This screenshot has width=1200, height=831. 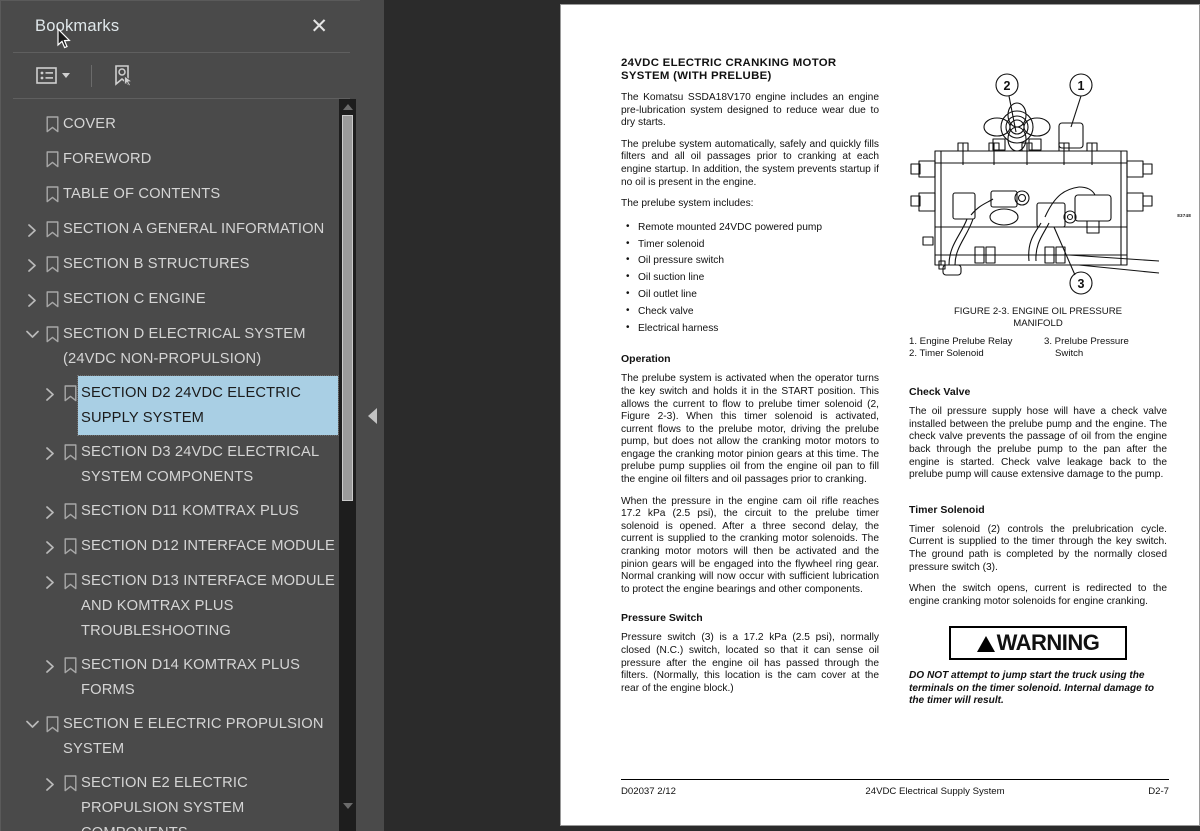 What do you see at coordinates (1081, 86) in the screenshot?
I see `svg-text: 1` at bounding box center [1081, 86].